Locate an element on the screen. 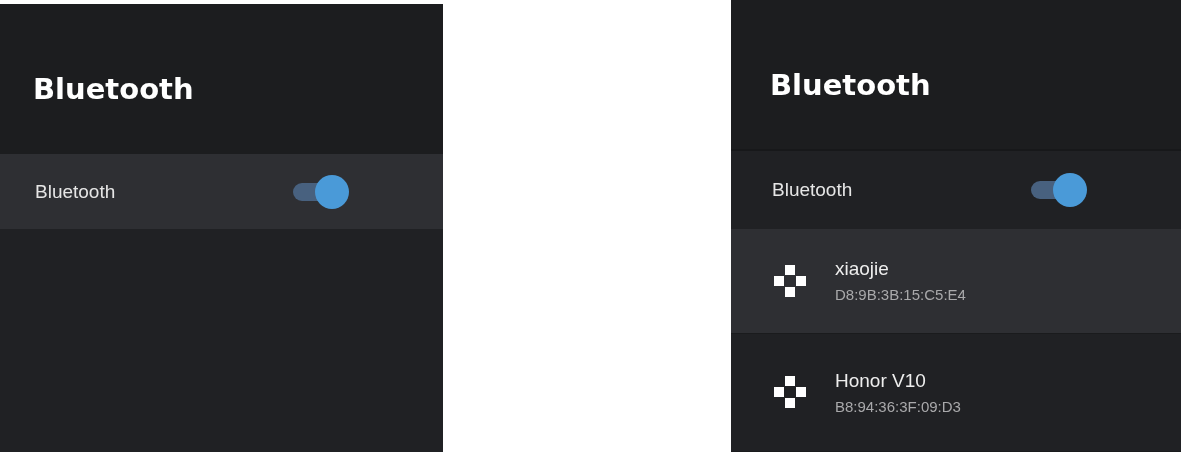 The width and height of the screenshot is (1192, 452). device-name: xiaojie is located at coordinates (862, 269).